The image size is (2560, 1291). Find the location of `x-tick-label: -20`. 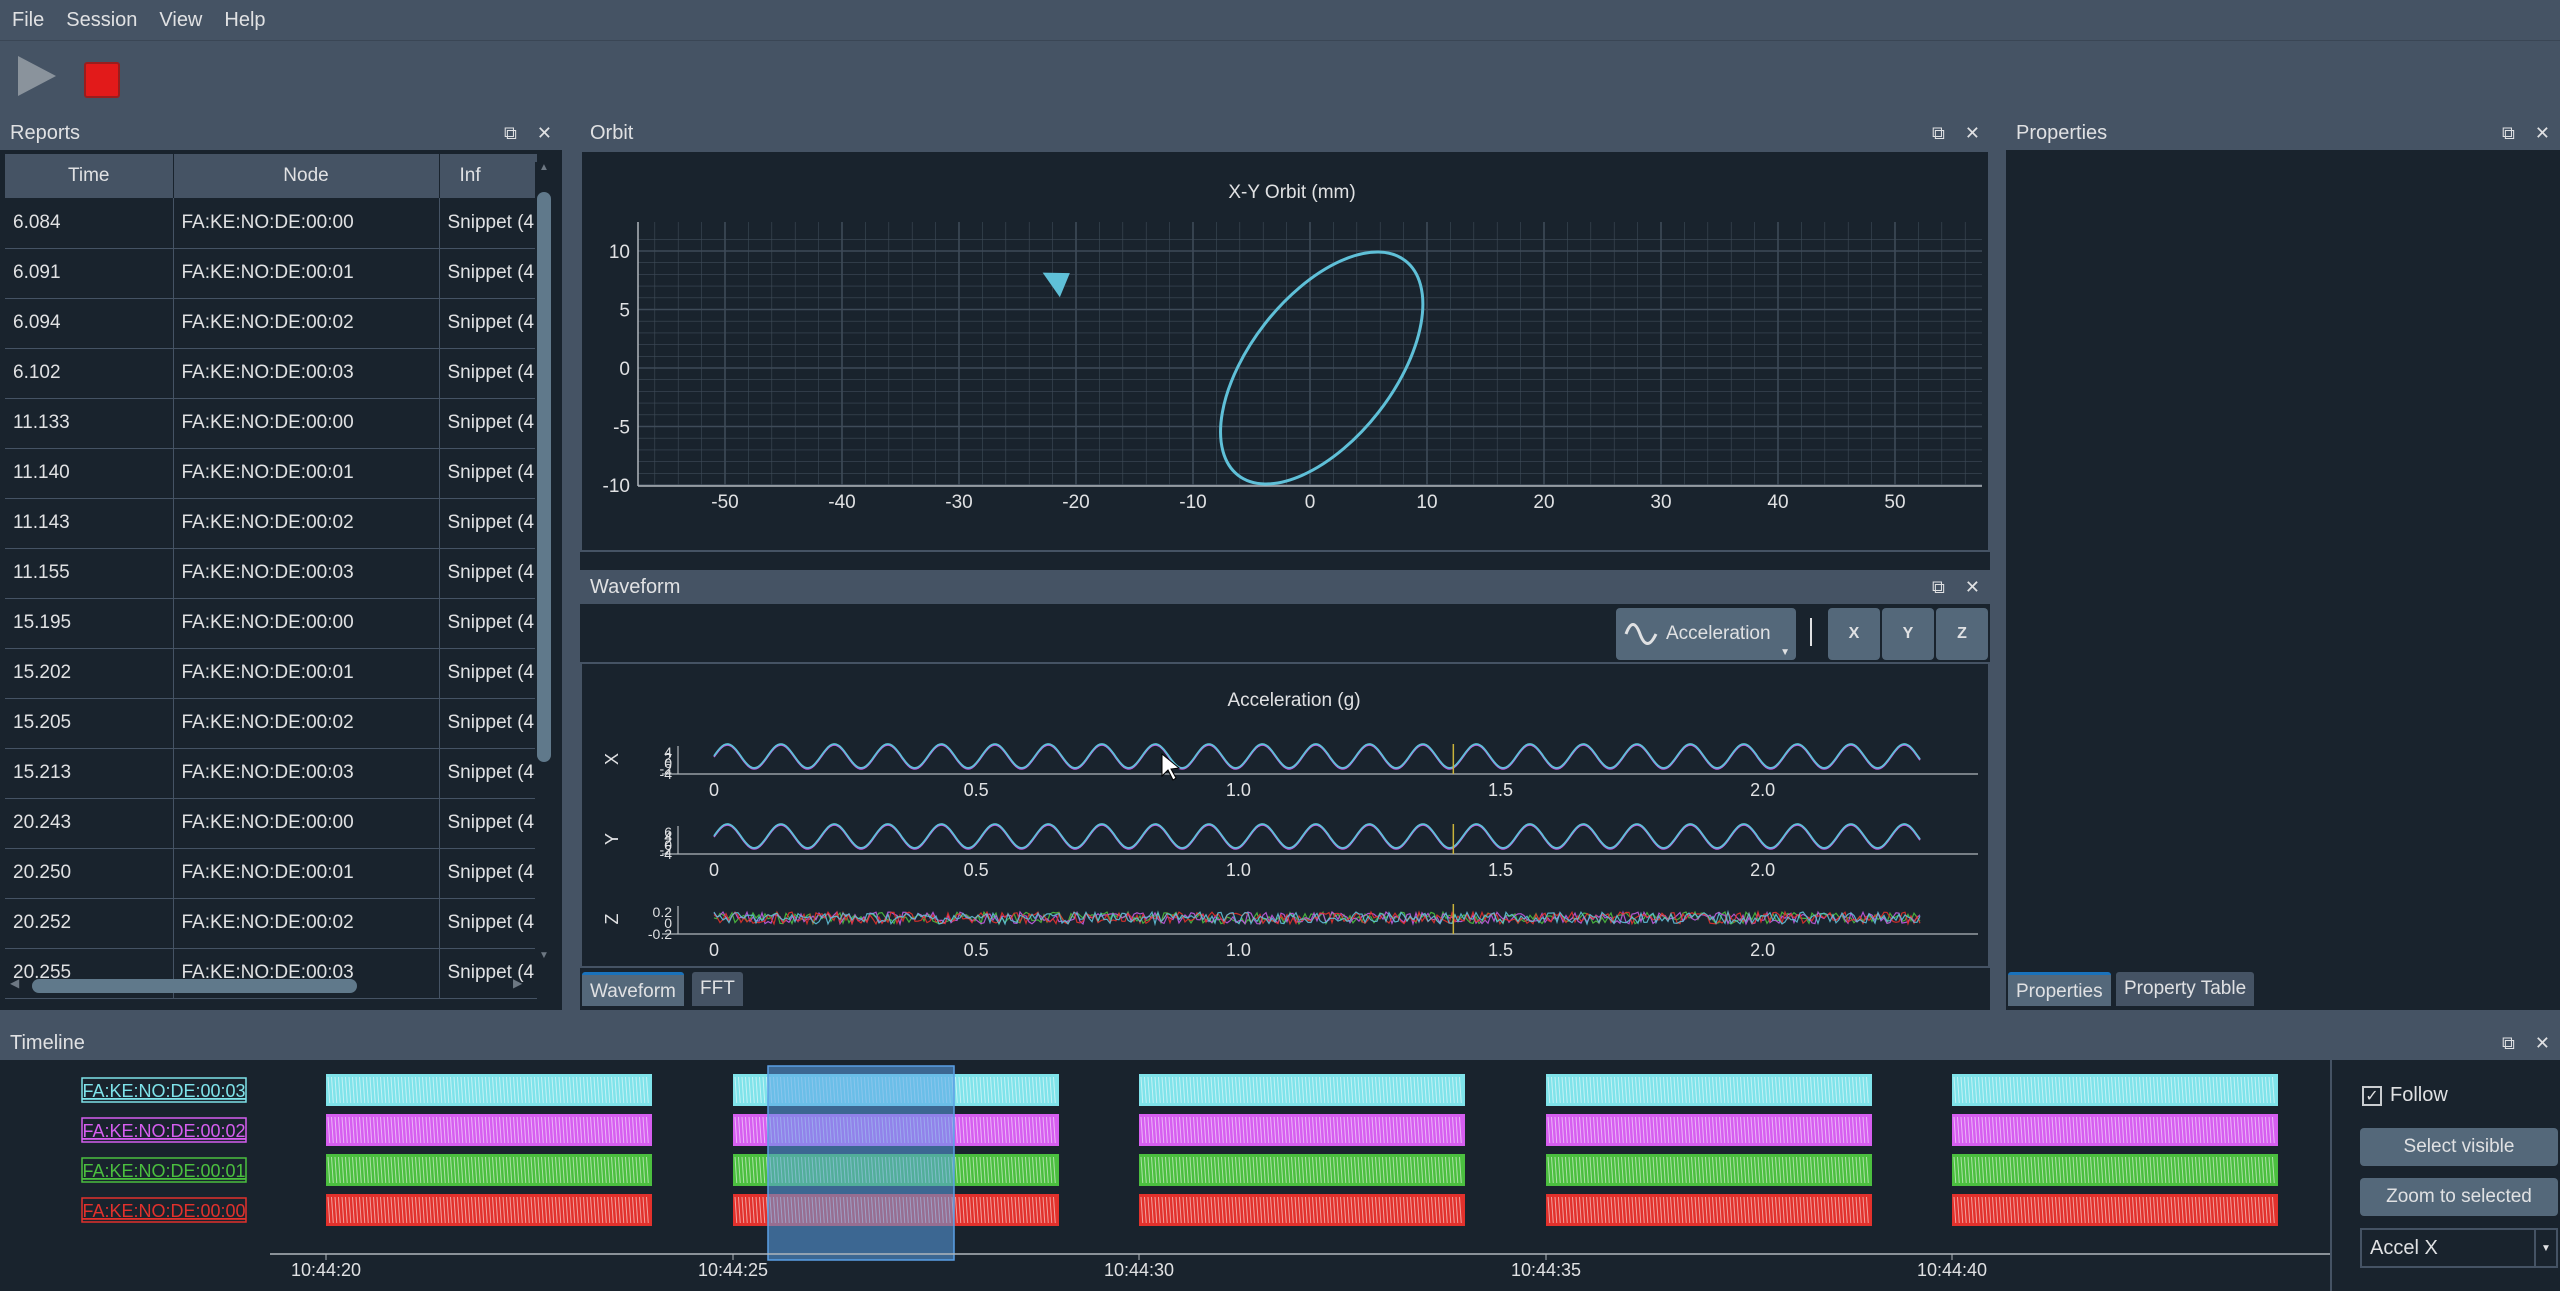

x-tick-label: -20 is located at coordinates (1075, 502).